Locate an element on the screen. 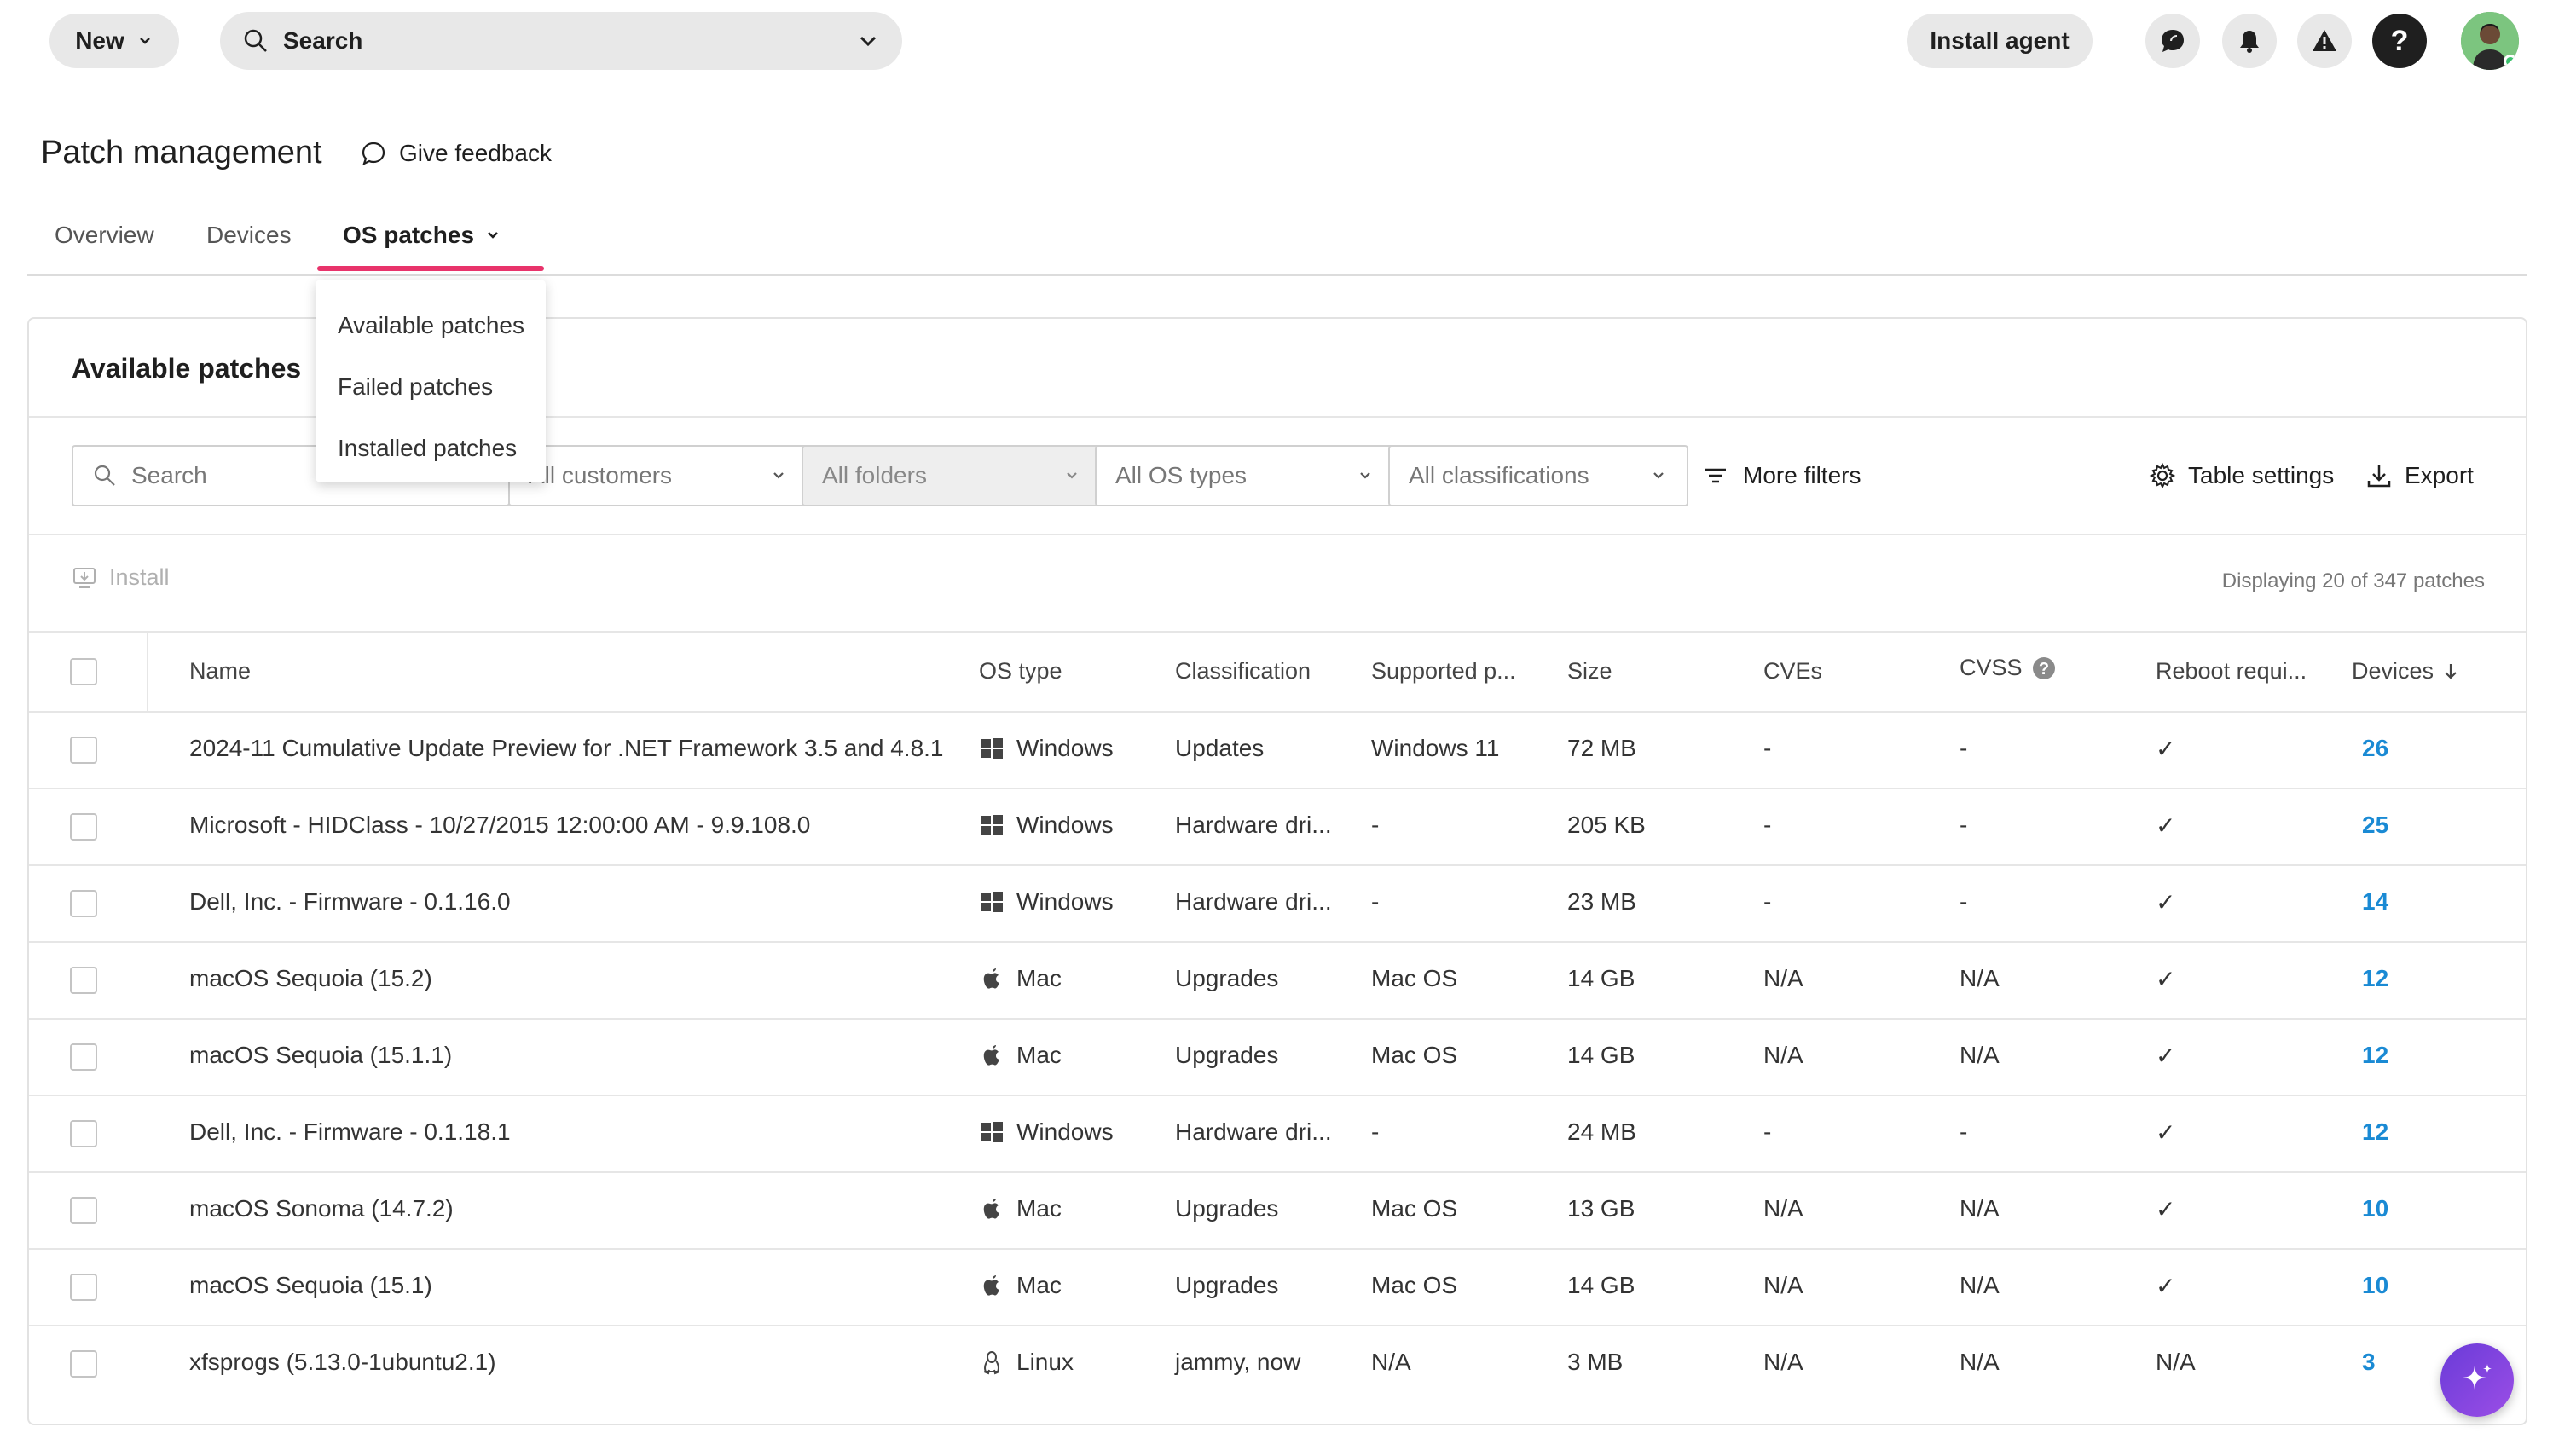 The height and width of the screenshot is (1456, 2553). cell-reboot-required-text: ✓ is located at coordinates (2166, 1209).